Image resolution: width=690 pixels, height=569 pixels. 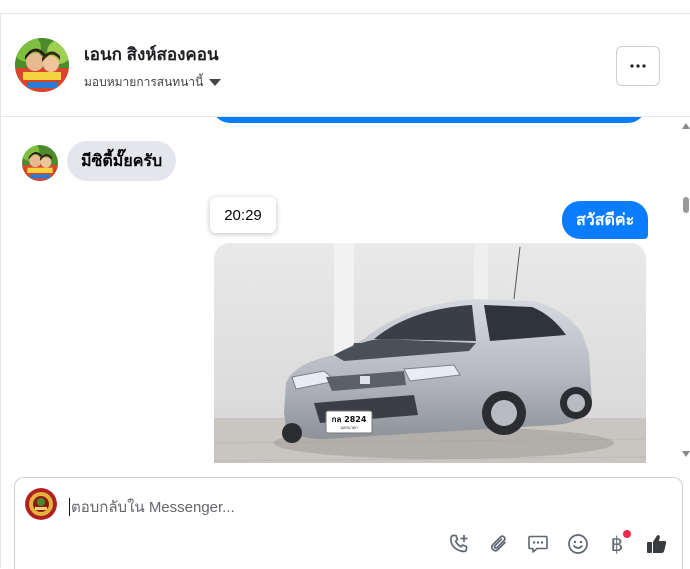 What do you see at coordinates (686, 126) in the screenshot?
I see `scroll-up-arrow-icon` at bounding box center [686, 126].